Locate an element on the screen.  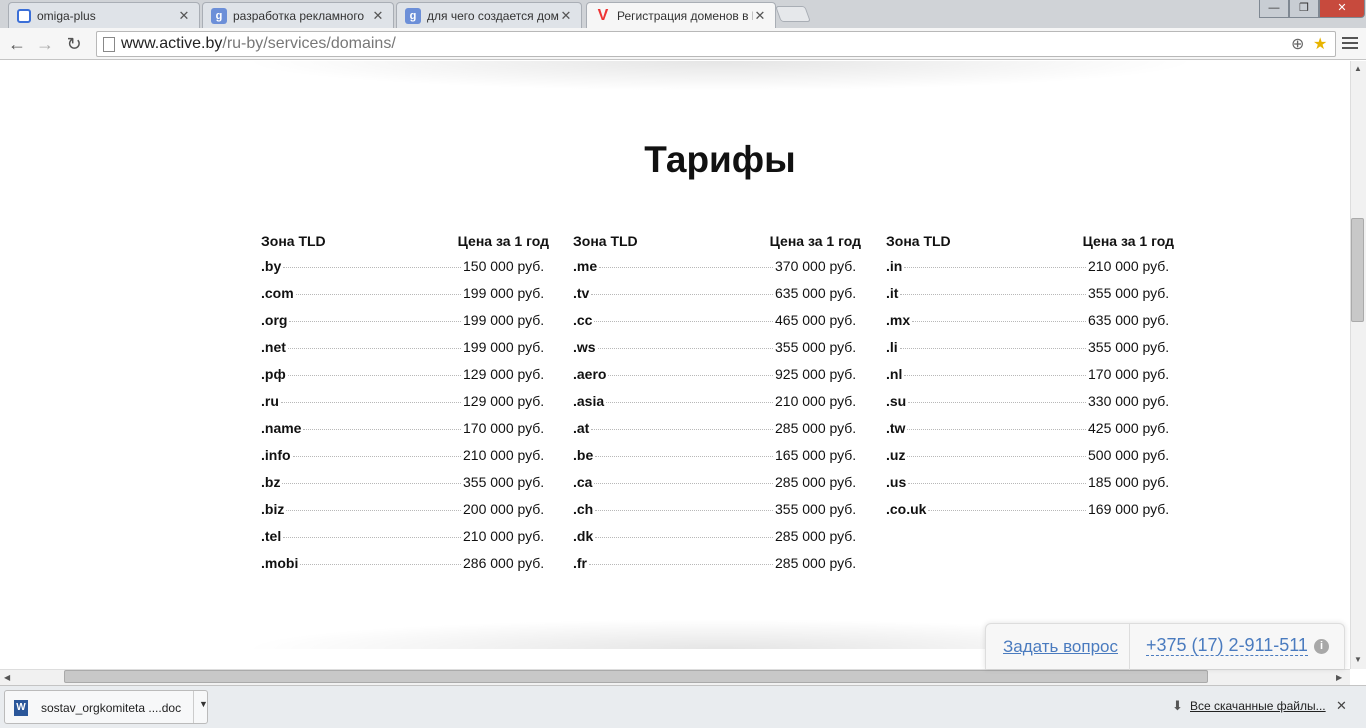
zone-header: Зона TLD is located at coordinates (605, 241).